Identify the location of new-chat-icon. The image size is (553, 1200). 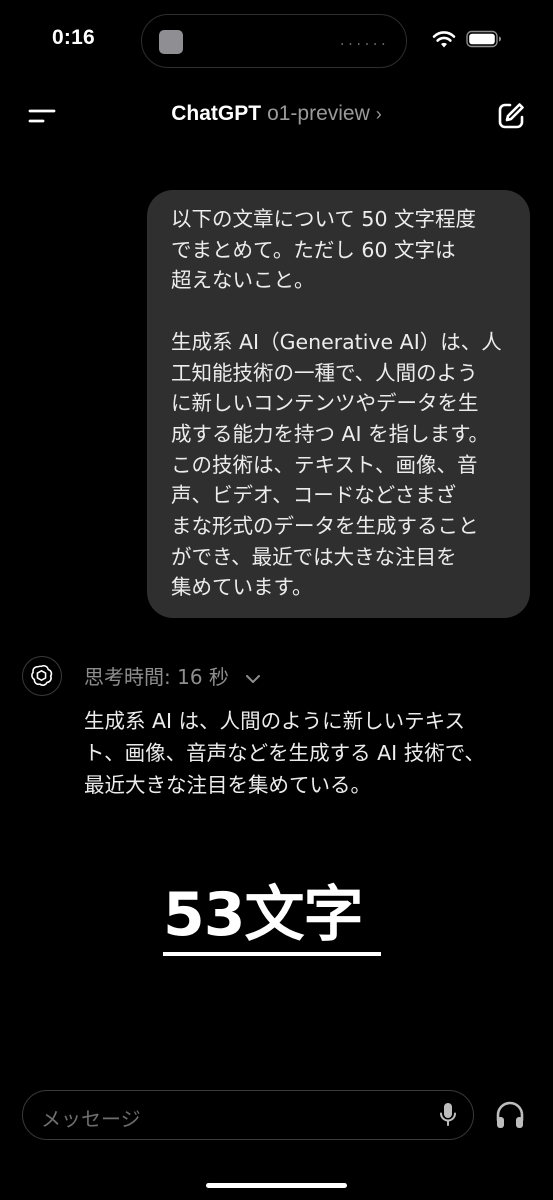
(511, 116).